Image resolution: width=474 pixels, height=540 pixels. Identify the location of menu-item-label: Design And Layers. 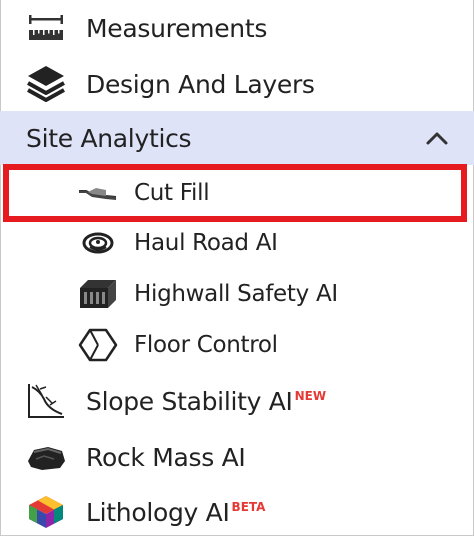
(200, 84).